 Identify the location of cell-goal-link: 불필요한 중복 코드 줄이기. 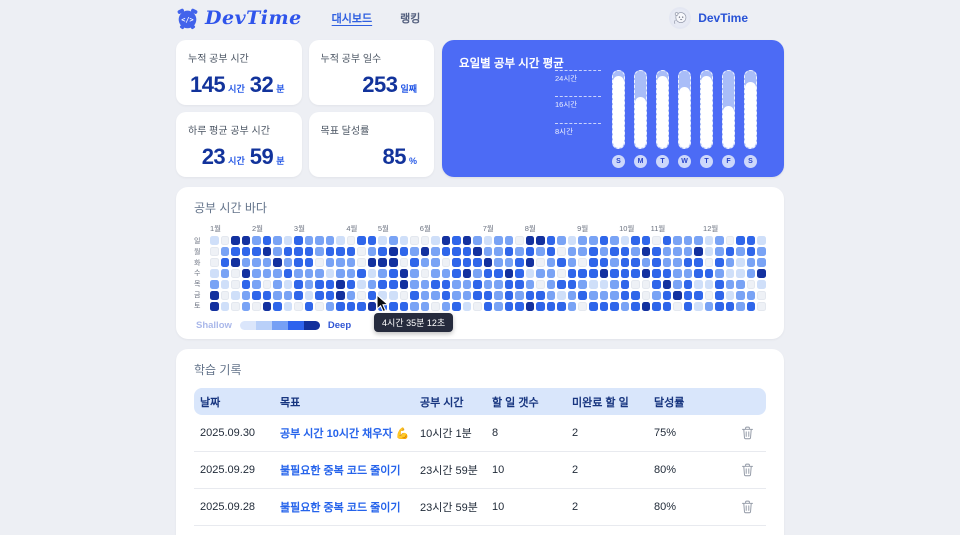
(350, 507).